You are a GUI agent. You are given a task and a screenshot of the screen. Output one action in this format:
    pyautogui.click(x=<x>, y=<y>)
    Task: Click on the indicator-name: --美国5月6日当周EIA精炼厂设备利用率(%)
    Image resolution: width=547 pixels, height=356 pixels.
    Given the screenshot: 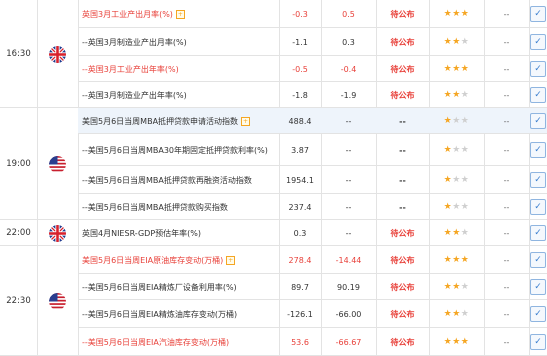 What is the action you would take?
    pyautogui.click(x=178, y=287)
    